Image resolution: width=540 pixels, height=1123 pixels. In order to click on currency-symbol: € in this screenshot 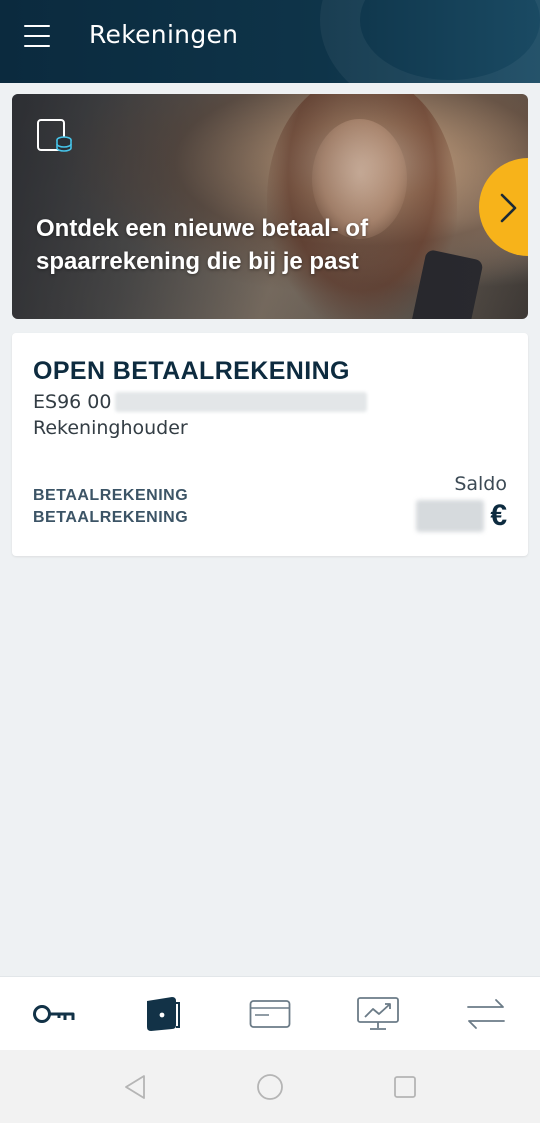, I will do `click(498, 515)`.